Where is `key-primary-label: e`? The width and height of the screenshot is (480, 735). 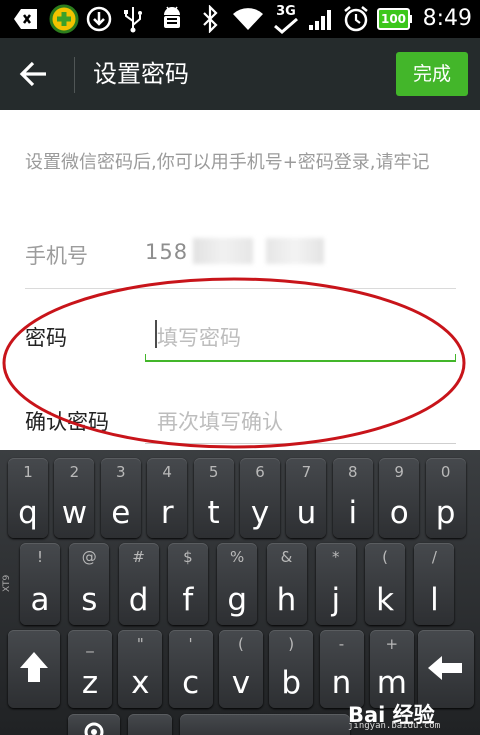 key-primary-label: e is located at coordinates (121, 513).